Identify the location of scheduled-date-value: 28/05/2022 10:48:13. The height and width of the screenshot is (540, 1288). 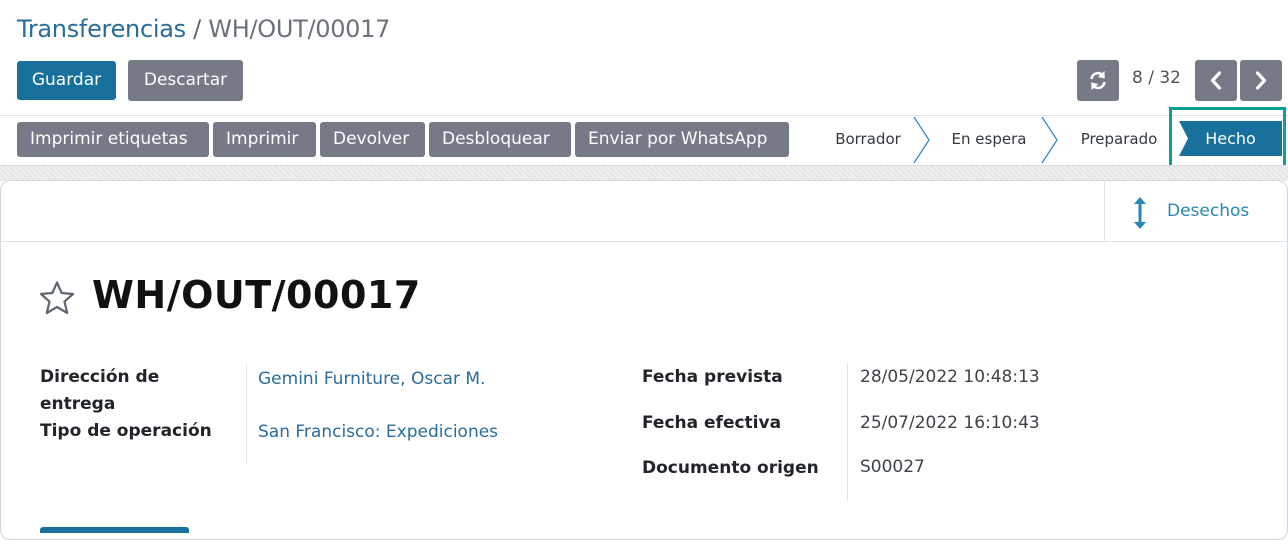
(950, 377).